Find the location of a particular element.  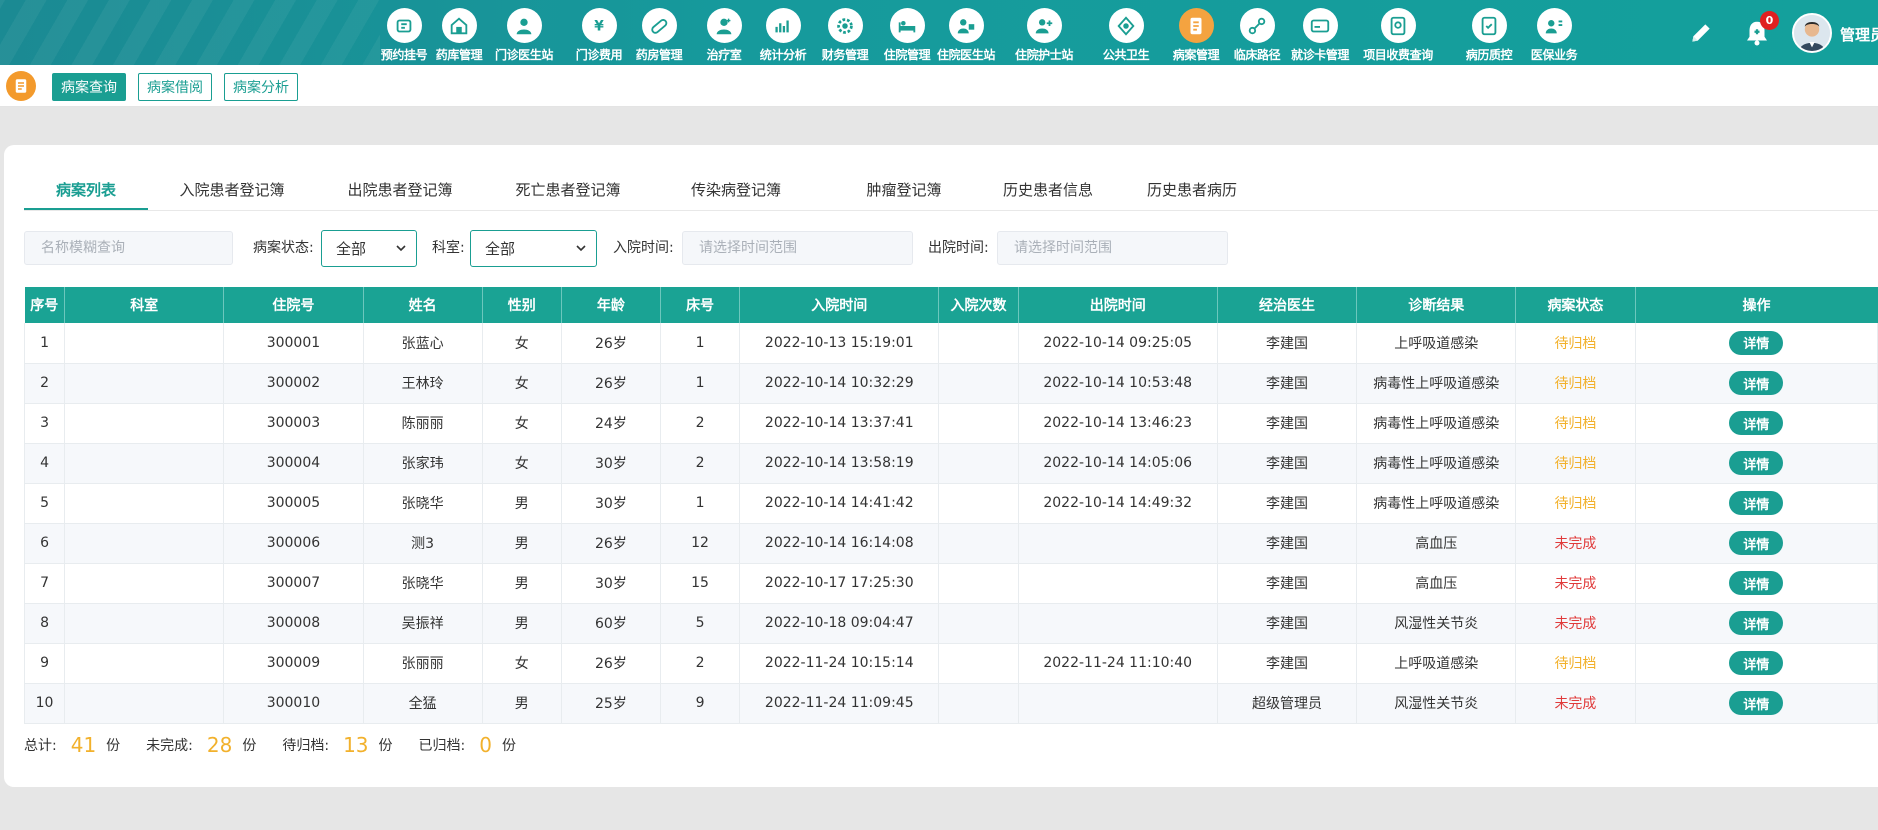

tab-history-patient-info: 历史患者信息 is located at coordinates (1048, 189).